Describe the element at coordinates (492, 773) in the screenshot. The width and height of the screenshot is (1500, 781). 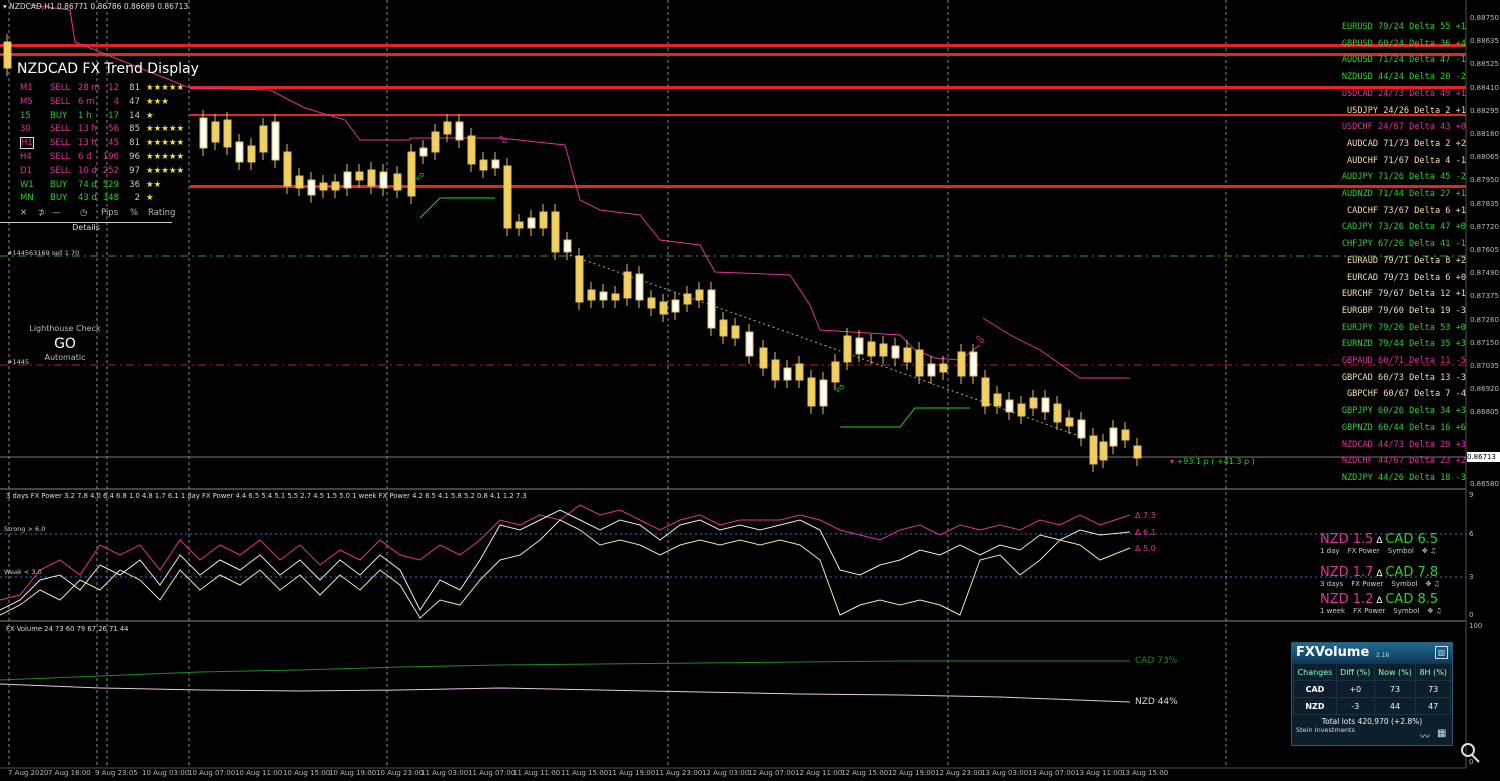
I see `time-tick: 11 Aug 07:00` at that location.